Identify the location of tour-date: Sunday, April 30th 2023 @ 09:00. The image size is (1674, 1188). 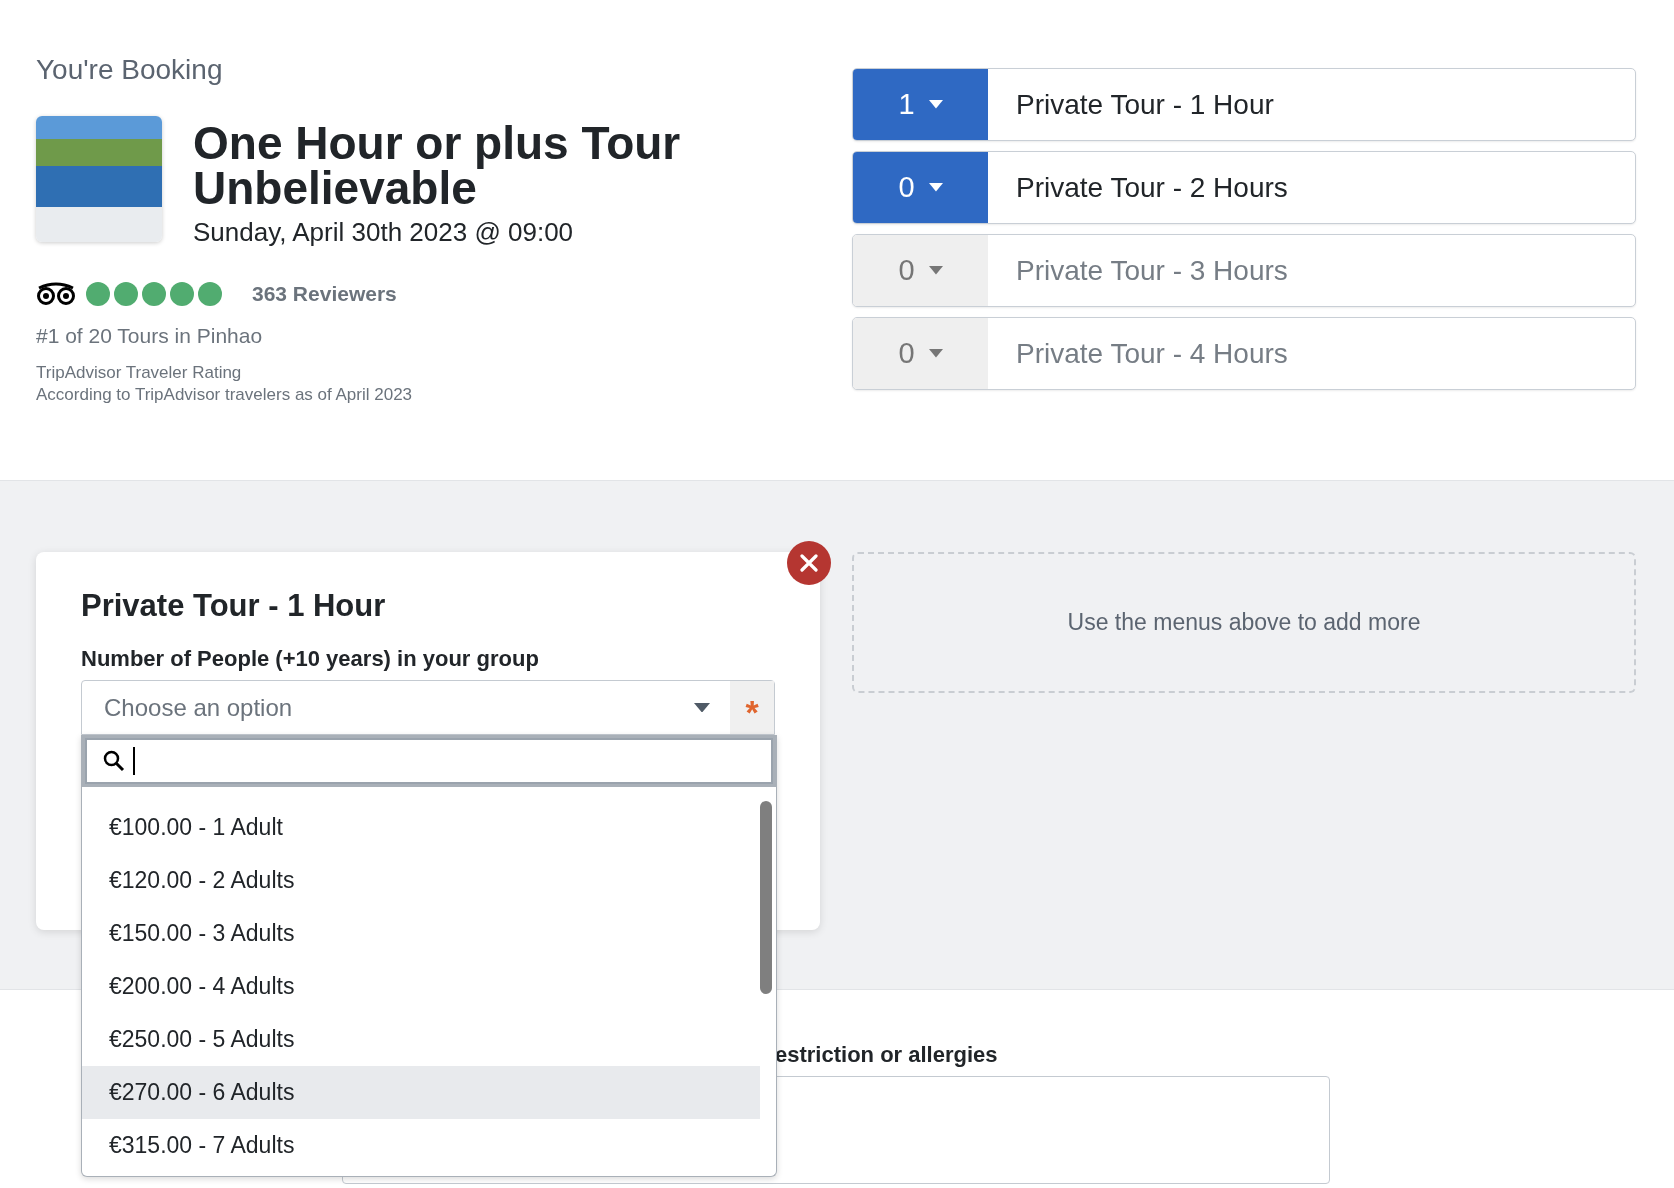
(384, 232).